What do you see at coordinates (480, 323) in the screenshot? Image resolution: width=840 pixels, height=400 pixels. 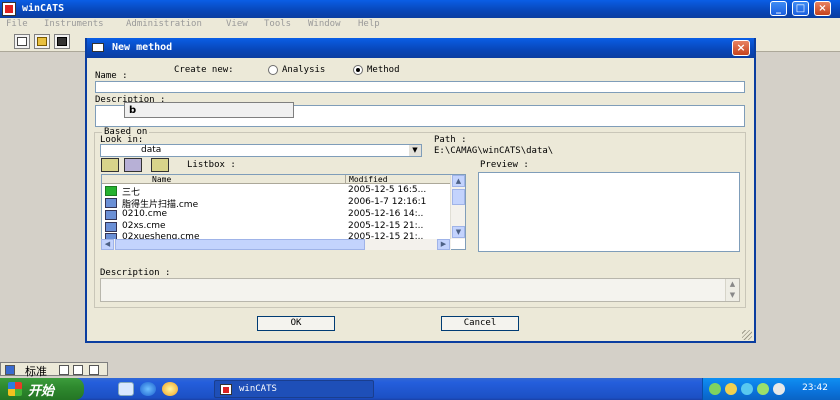 I see `cancel-button: Cancel` at bounding box center [480, 323].